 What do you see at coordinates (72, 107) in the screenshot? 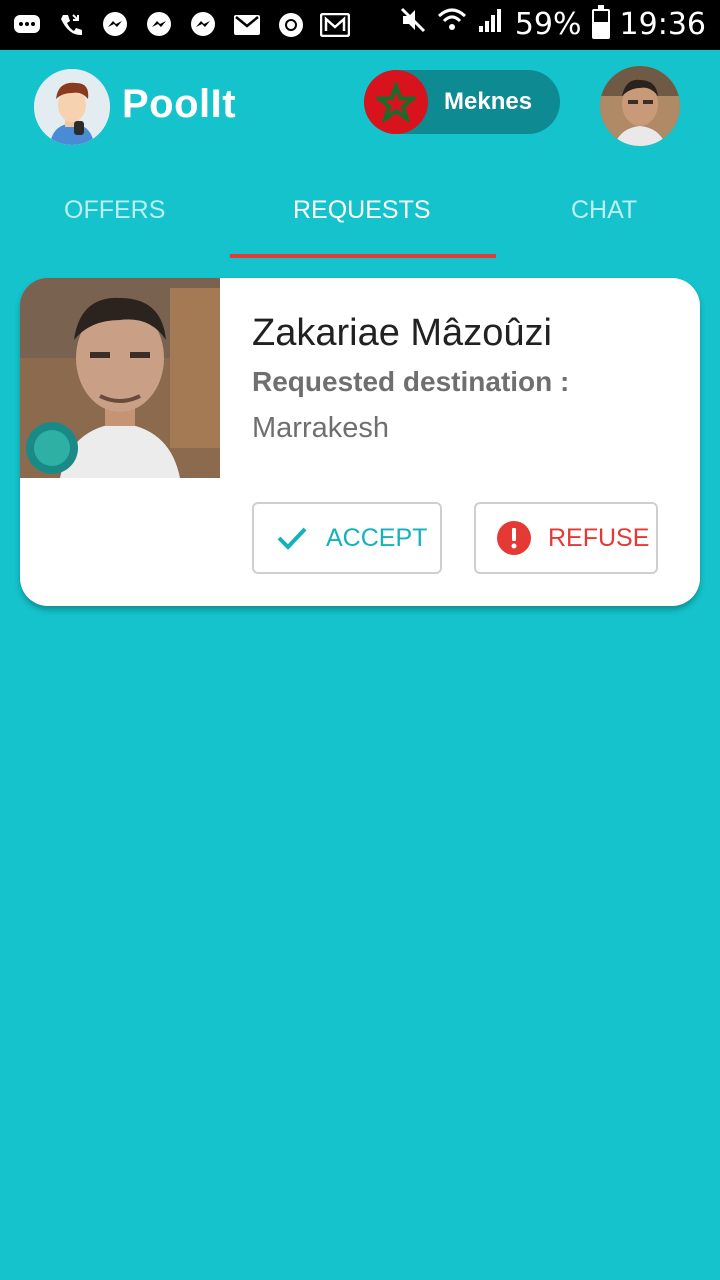
I see `app-logo` at bounding box center [72, 107].